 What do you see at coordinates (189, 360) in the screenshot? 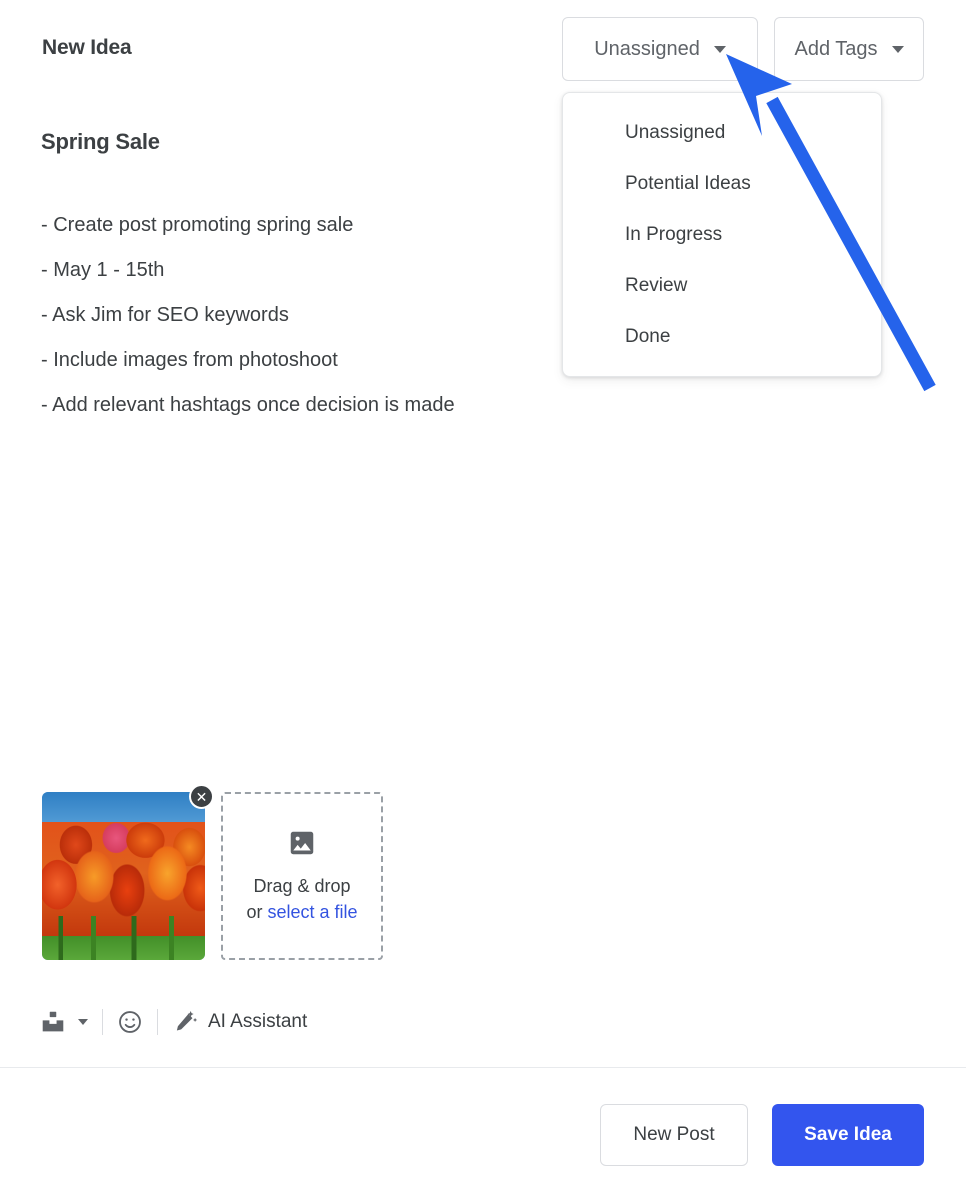
I see `idea-body-line: - Include images from photoshoot` at bounding box center [189, 360].